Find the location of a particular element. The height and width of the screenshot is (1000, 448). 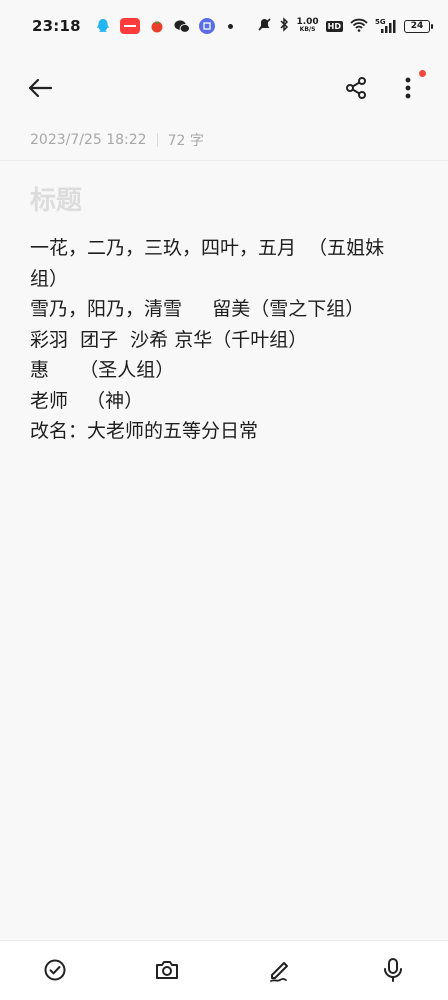

note-line: 组） is located at coordinates (49, 278).